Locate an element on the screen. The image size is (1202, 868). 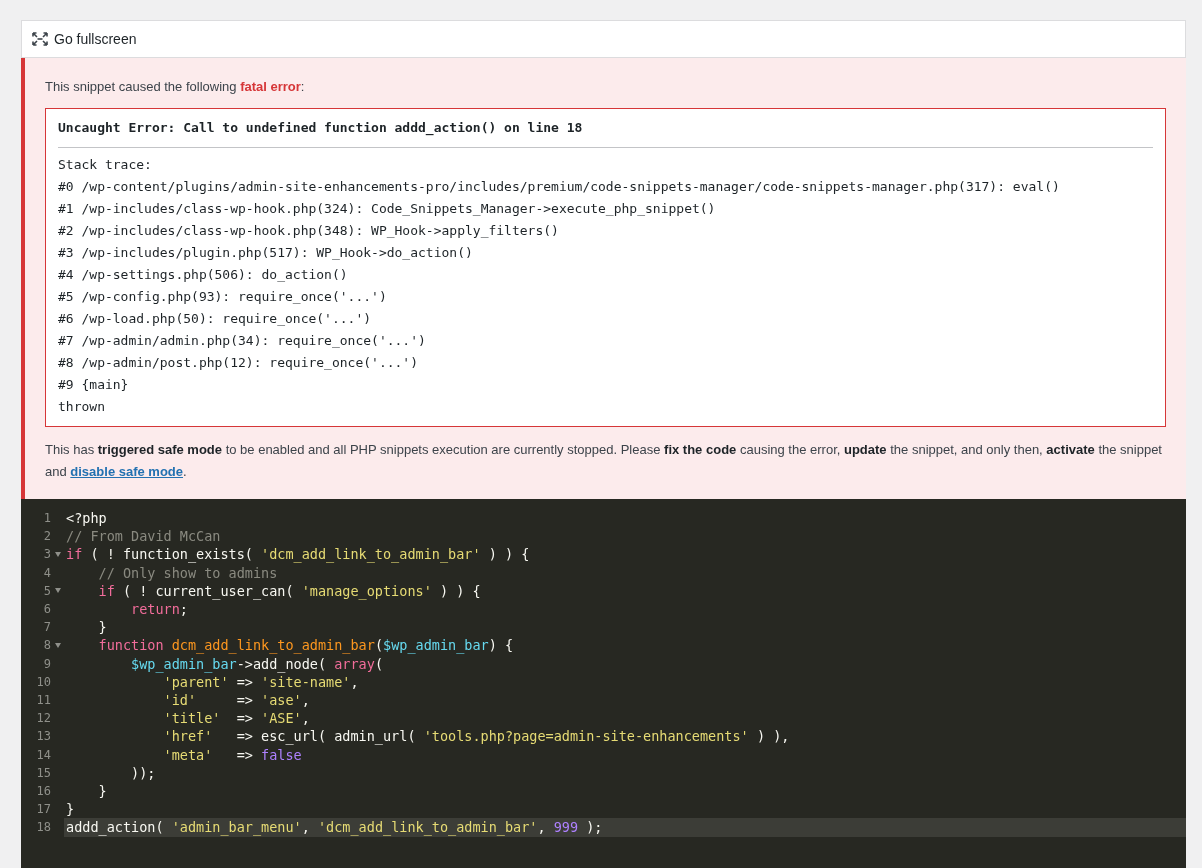
code-line: <?php is located at coordinates (86, 518).